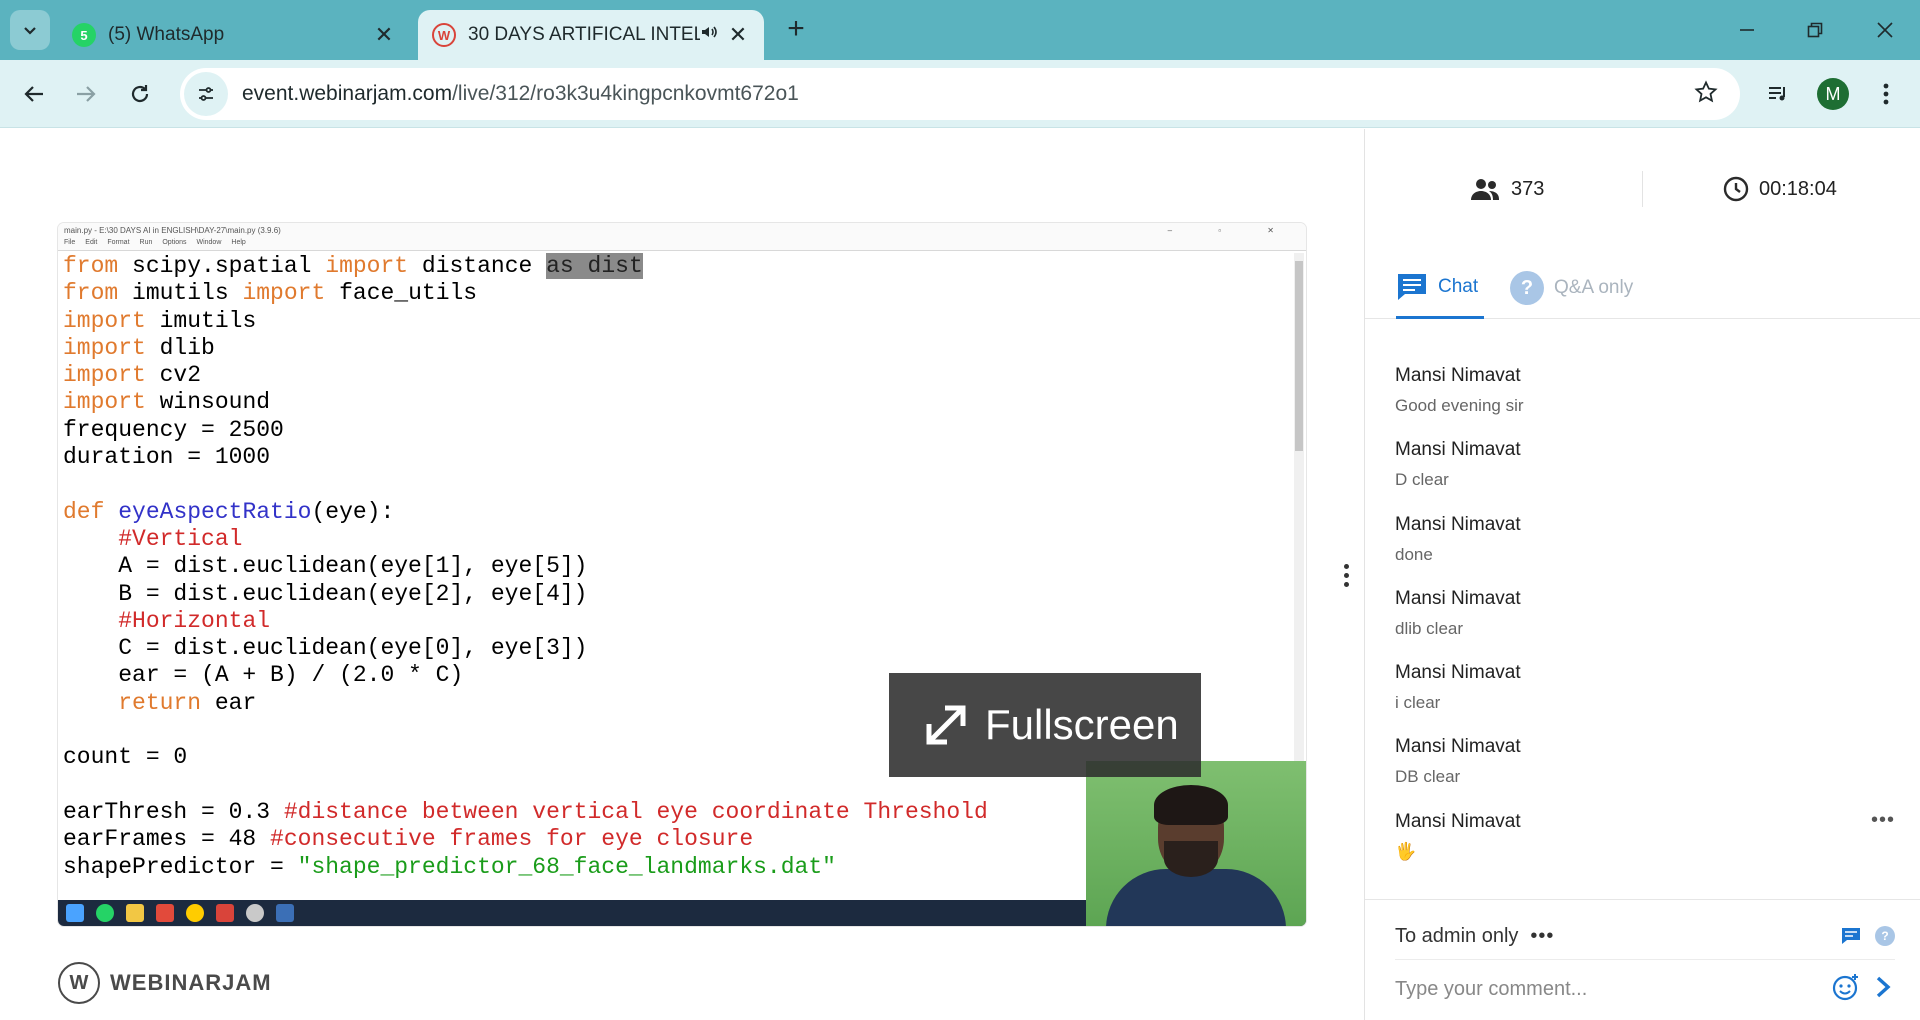  What do you see at coordinates (1833, 94) in the screenshot?
I see `profile-avatar: M` at bounding box center [1833, 94].